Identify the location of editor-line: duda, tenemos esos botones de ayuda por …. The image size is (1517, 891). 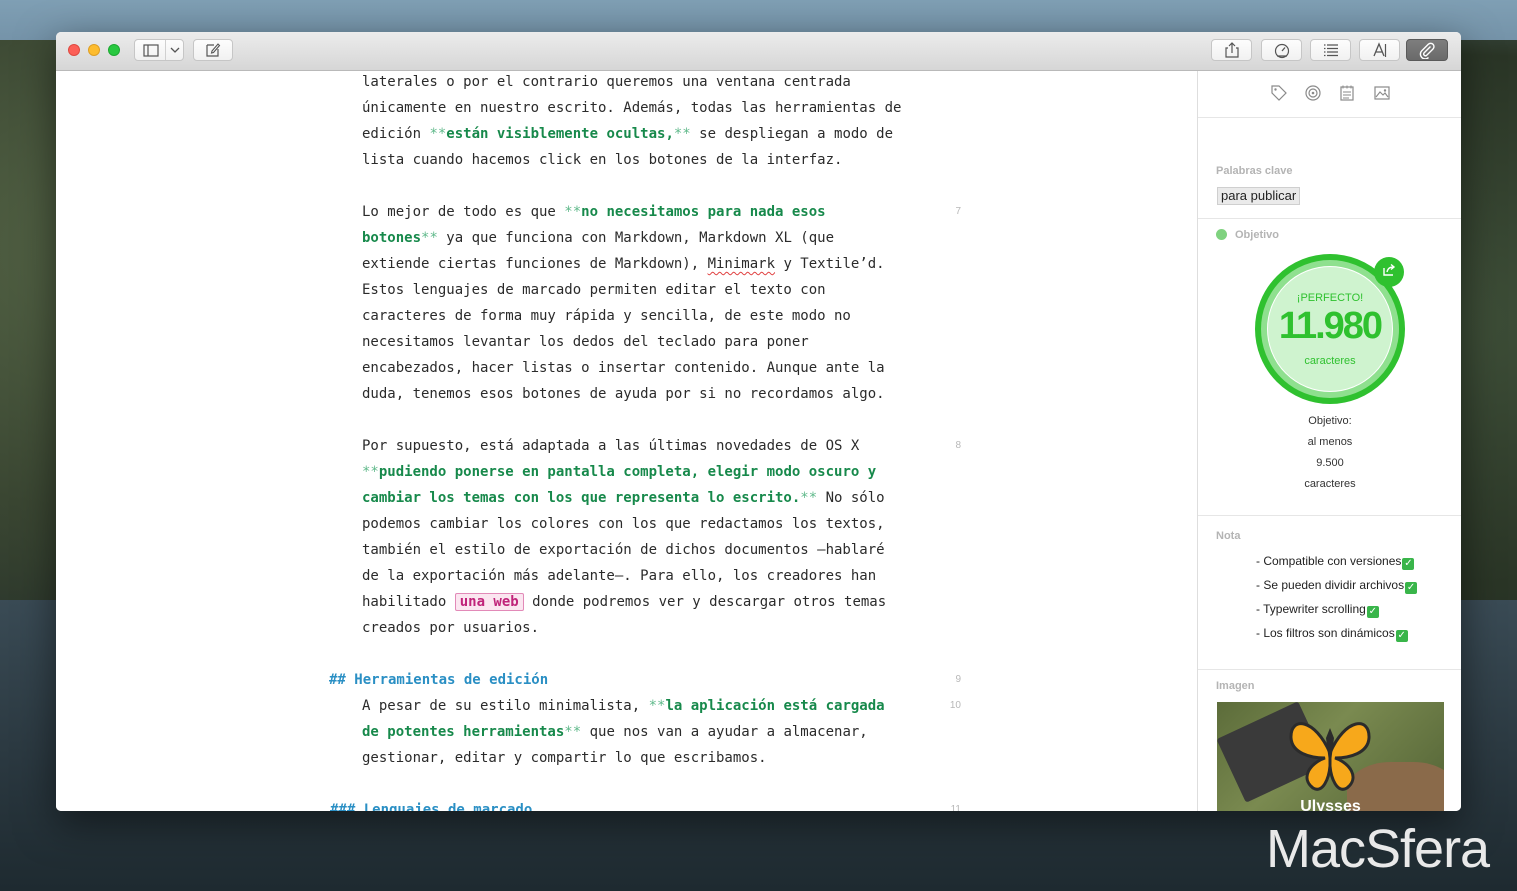
(623, 394).